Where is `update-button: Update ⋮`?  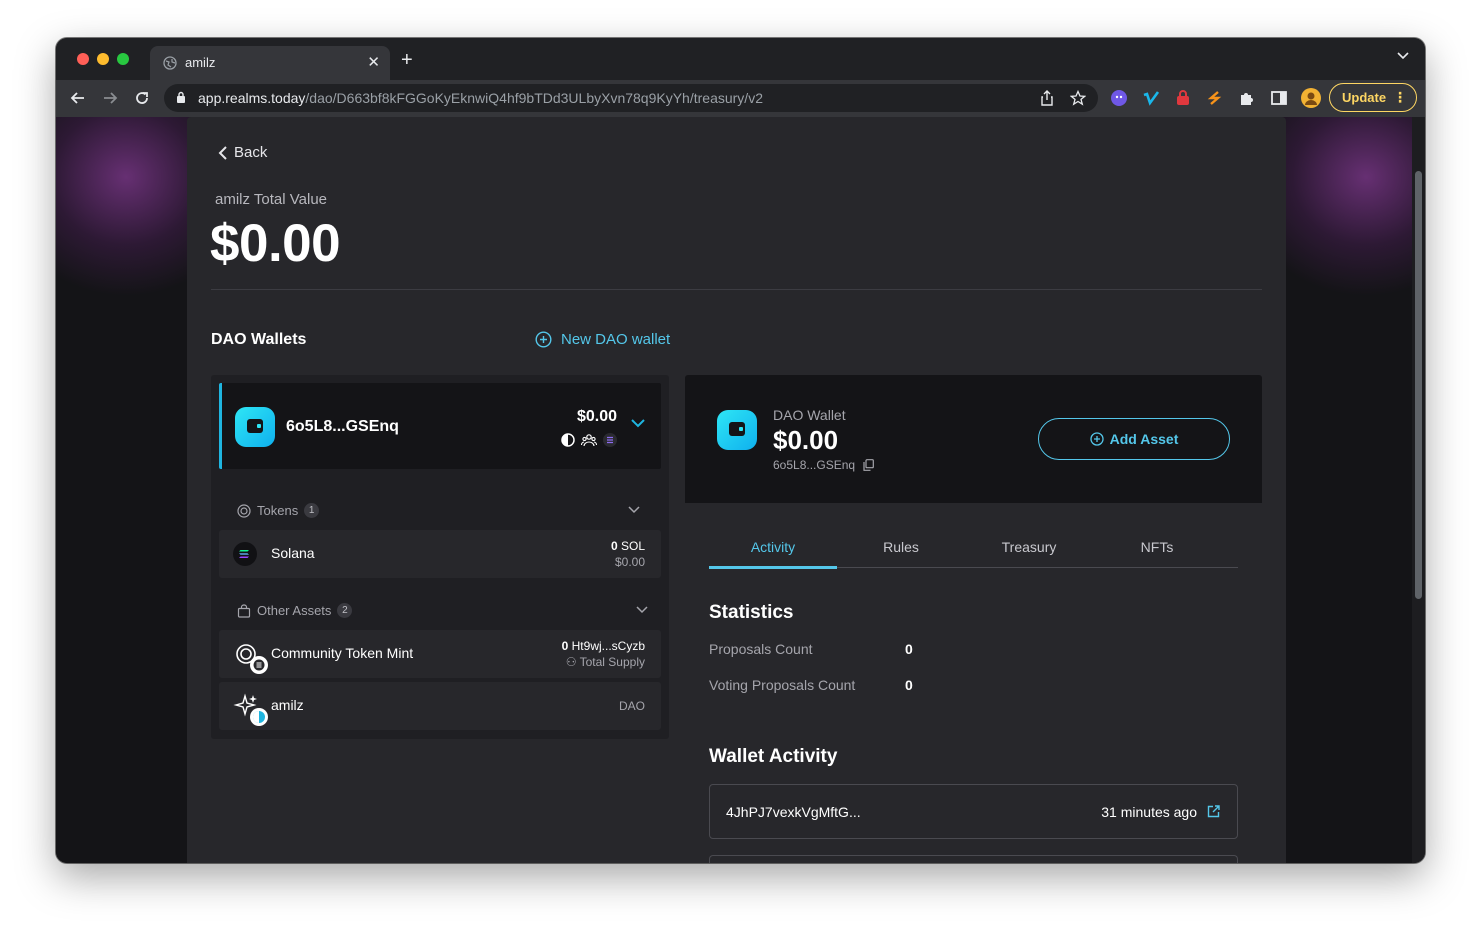 update-button: Update ⋮ is located at coordinates (1373, 97).